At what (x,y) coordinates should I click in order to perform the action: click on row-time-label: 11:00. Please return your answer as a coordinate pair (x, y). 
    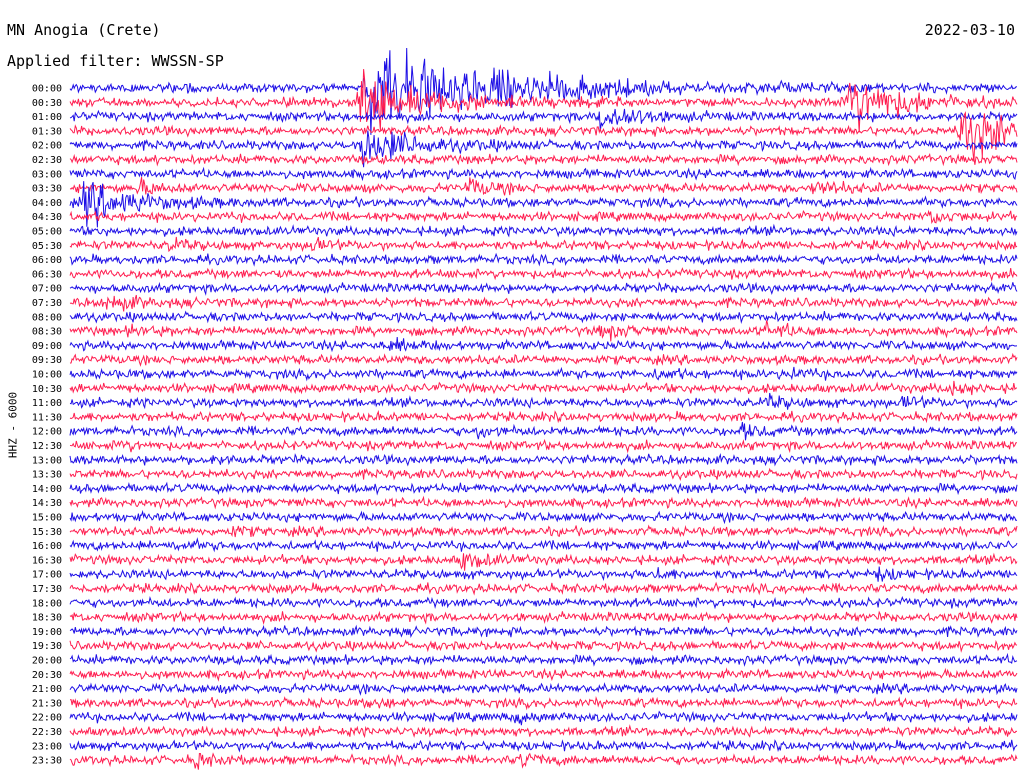
    Looking at the image, I should click on (47, 403).